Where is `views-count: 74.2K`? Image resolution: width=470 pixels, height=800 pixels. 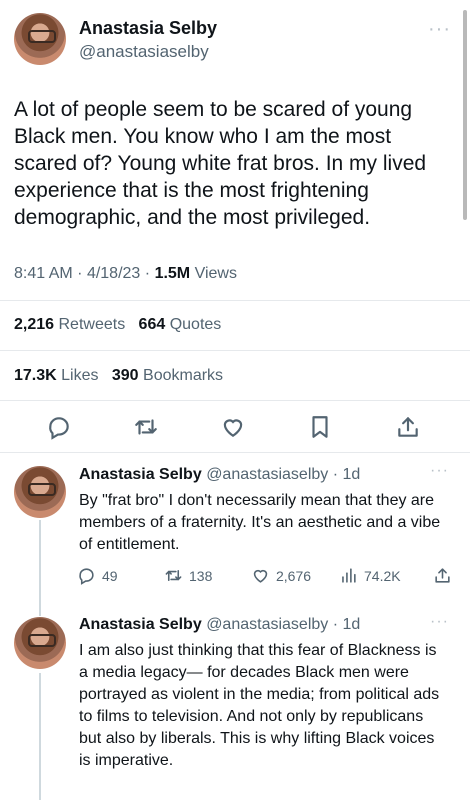 views-count: 74.2K is located at coordinates (382, 575).